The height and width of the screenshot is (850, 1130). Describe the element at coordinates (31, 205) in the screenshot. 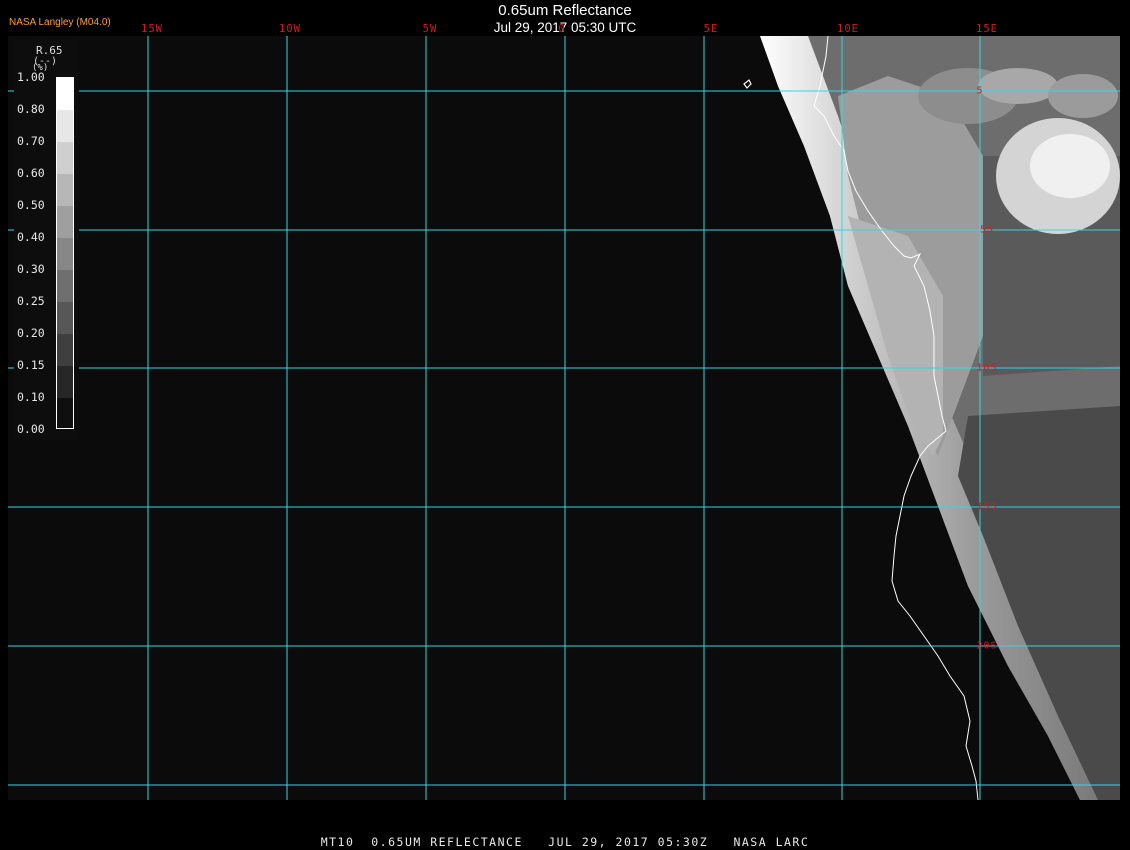

I see `legend-tick-label: 0.50` at that location.